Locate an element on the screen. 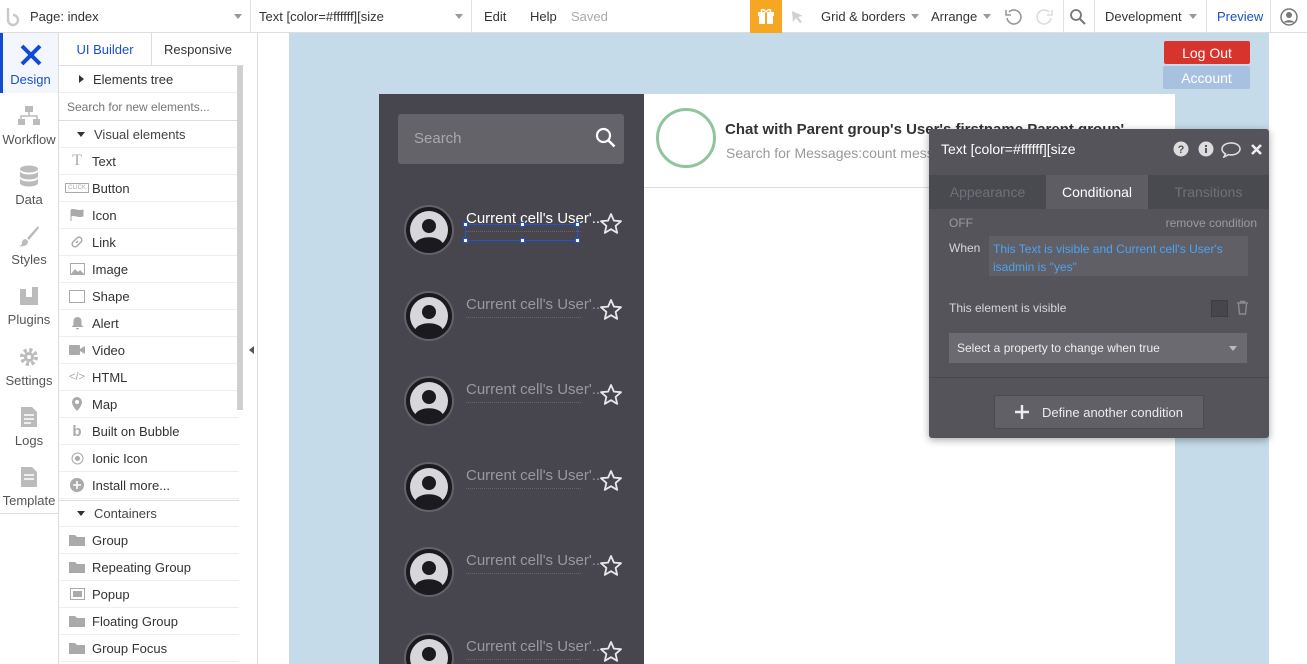 This screenshot has height=664, width=1307. property-name: This element is visible is located at coordinates (1008, 308).